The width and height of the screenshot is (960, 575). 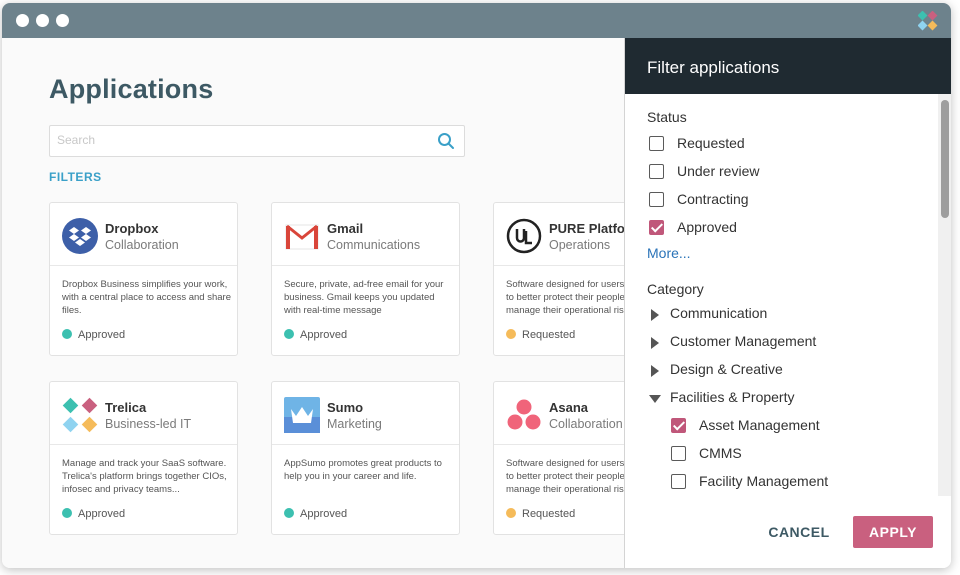 I want to click on checkbox-label: Approved, so click(x=707, y=227).